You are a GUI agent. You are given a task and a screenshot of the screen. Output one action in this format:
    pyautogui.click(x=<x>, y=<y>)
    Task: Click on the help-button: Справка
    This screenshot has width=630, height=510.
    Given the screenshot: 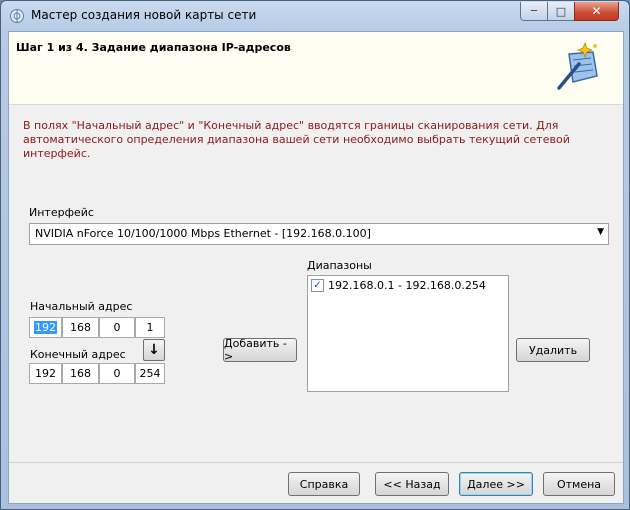 What is the action you would take?
    pyautogui.click(x=324, y=484)
    